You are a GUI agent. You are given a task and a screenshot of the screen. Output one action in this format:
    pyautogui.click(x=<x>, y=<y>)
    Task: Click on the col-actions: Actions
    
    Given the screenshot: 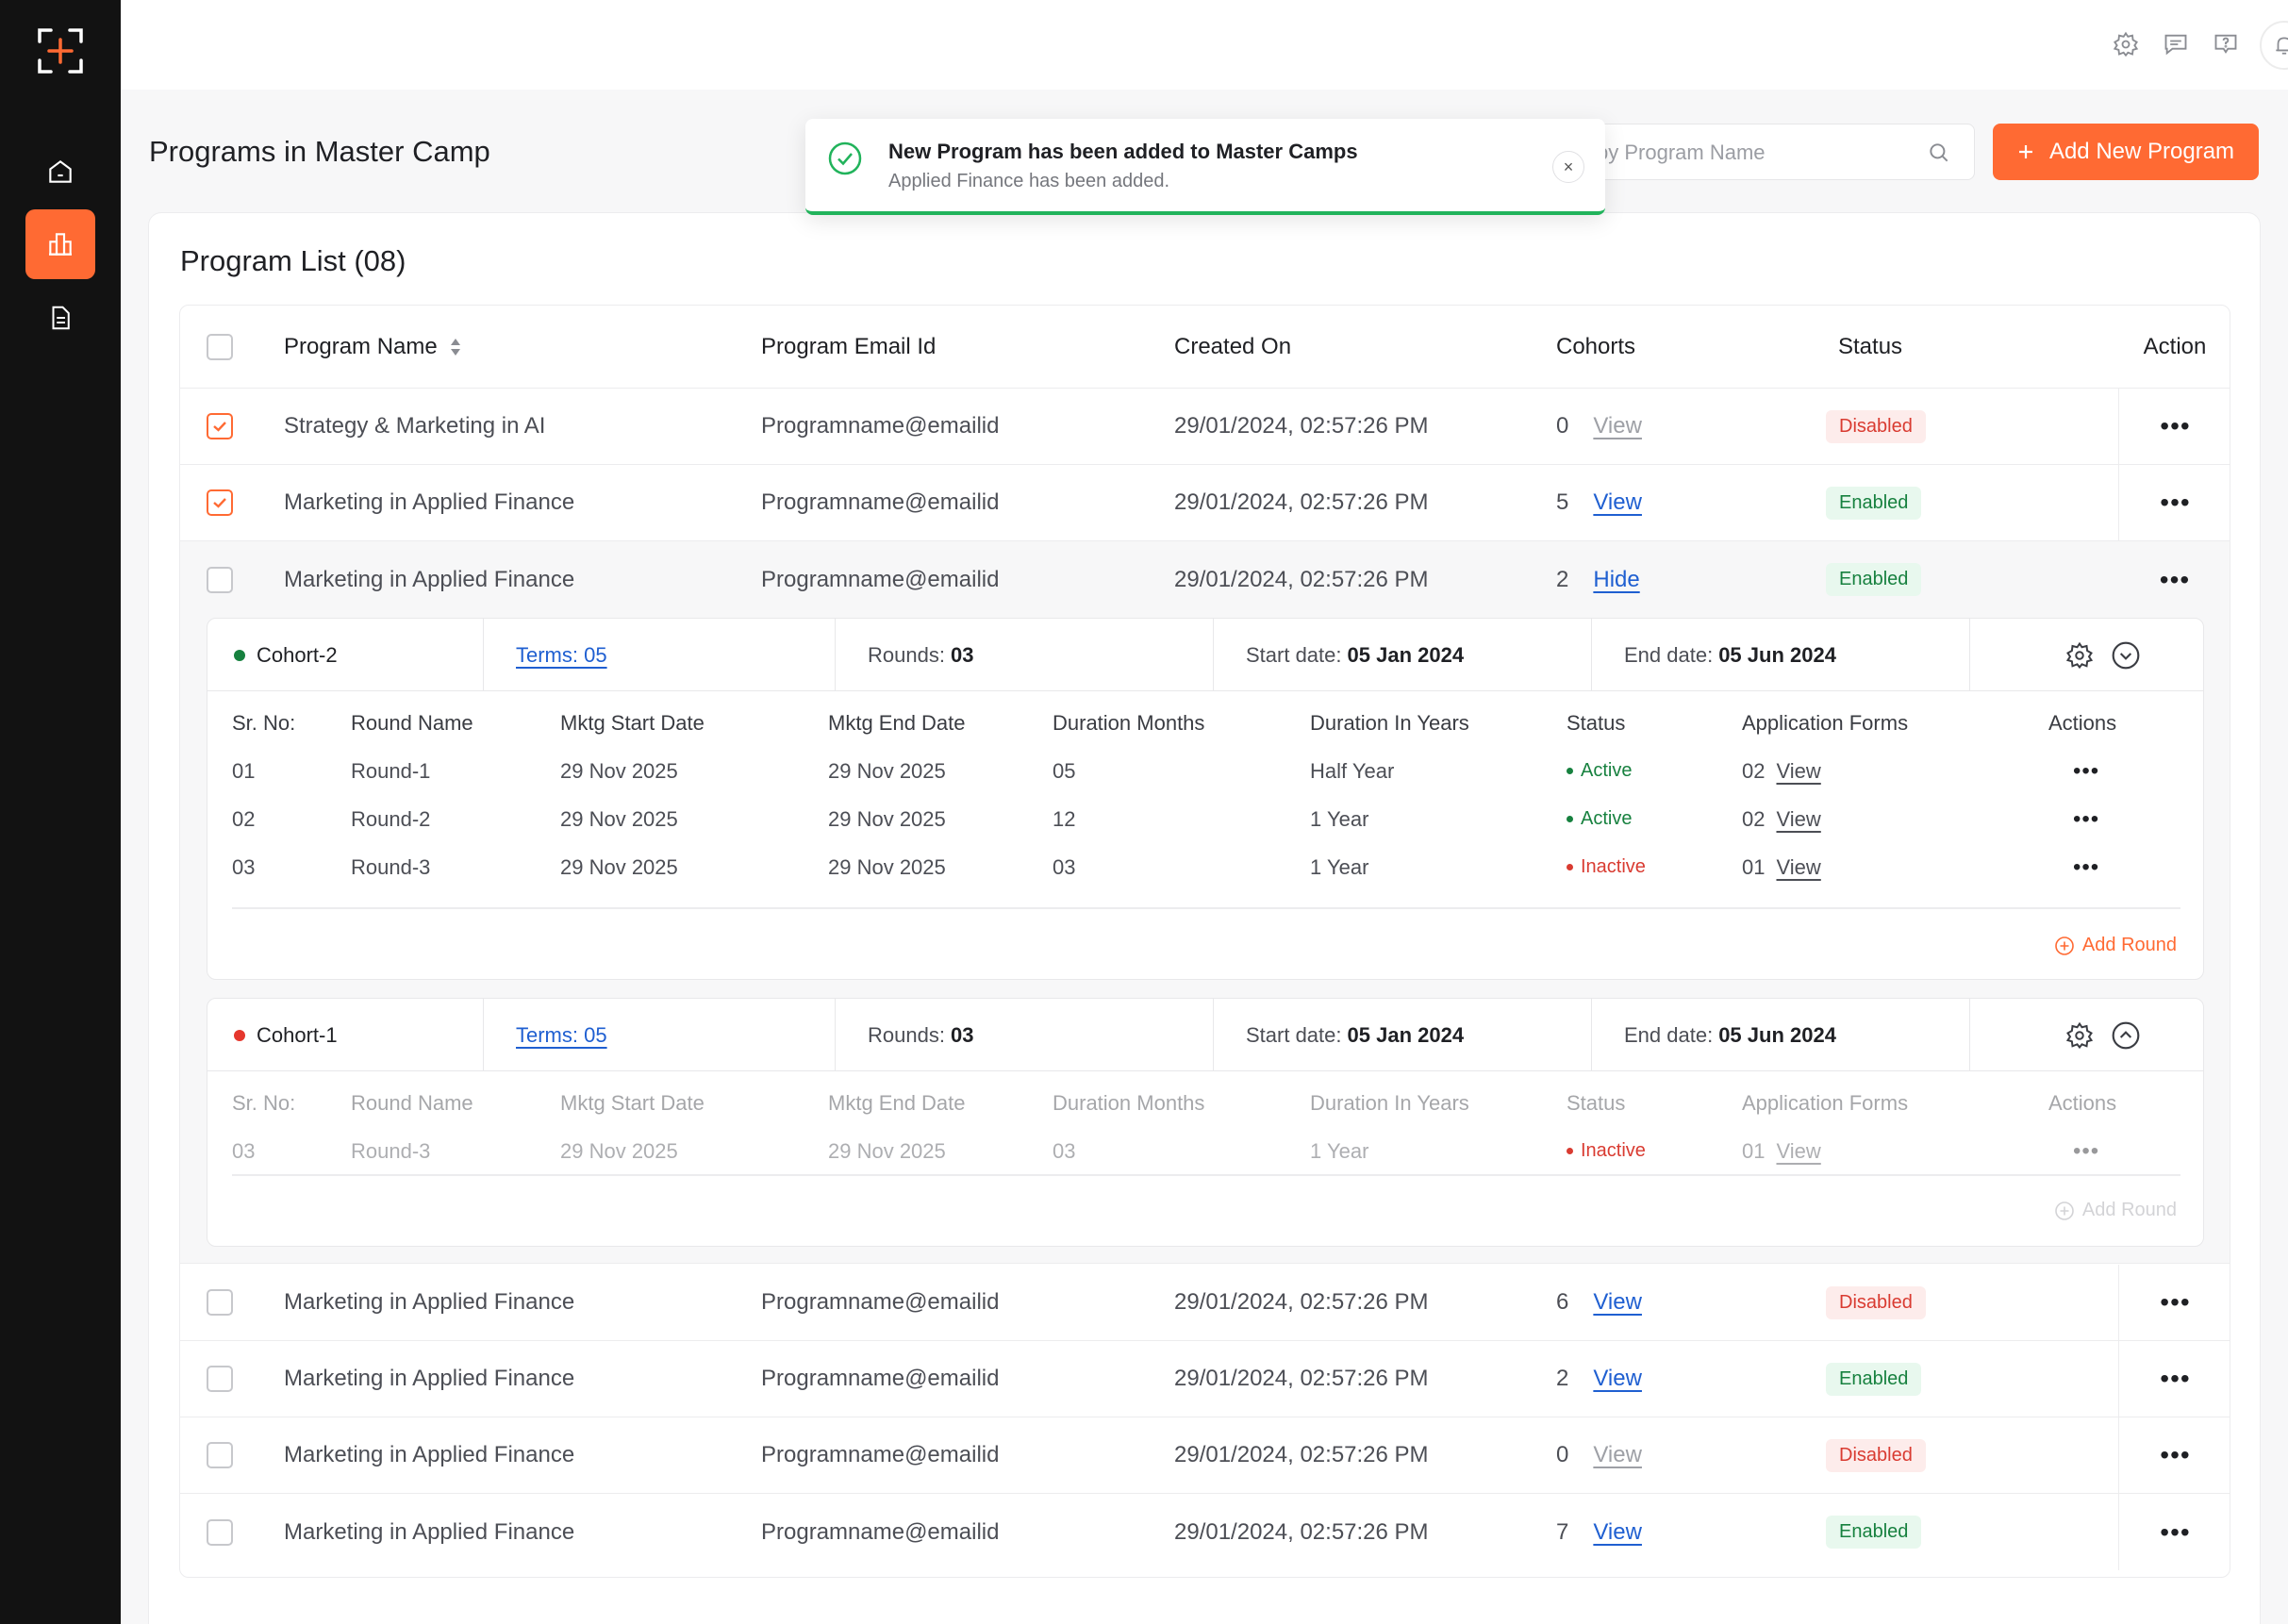 What is the action you would take?
    pyautogui.click(x=2082, y=722)
    